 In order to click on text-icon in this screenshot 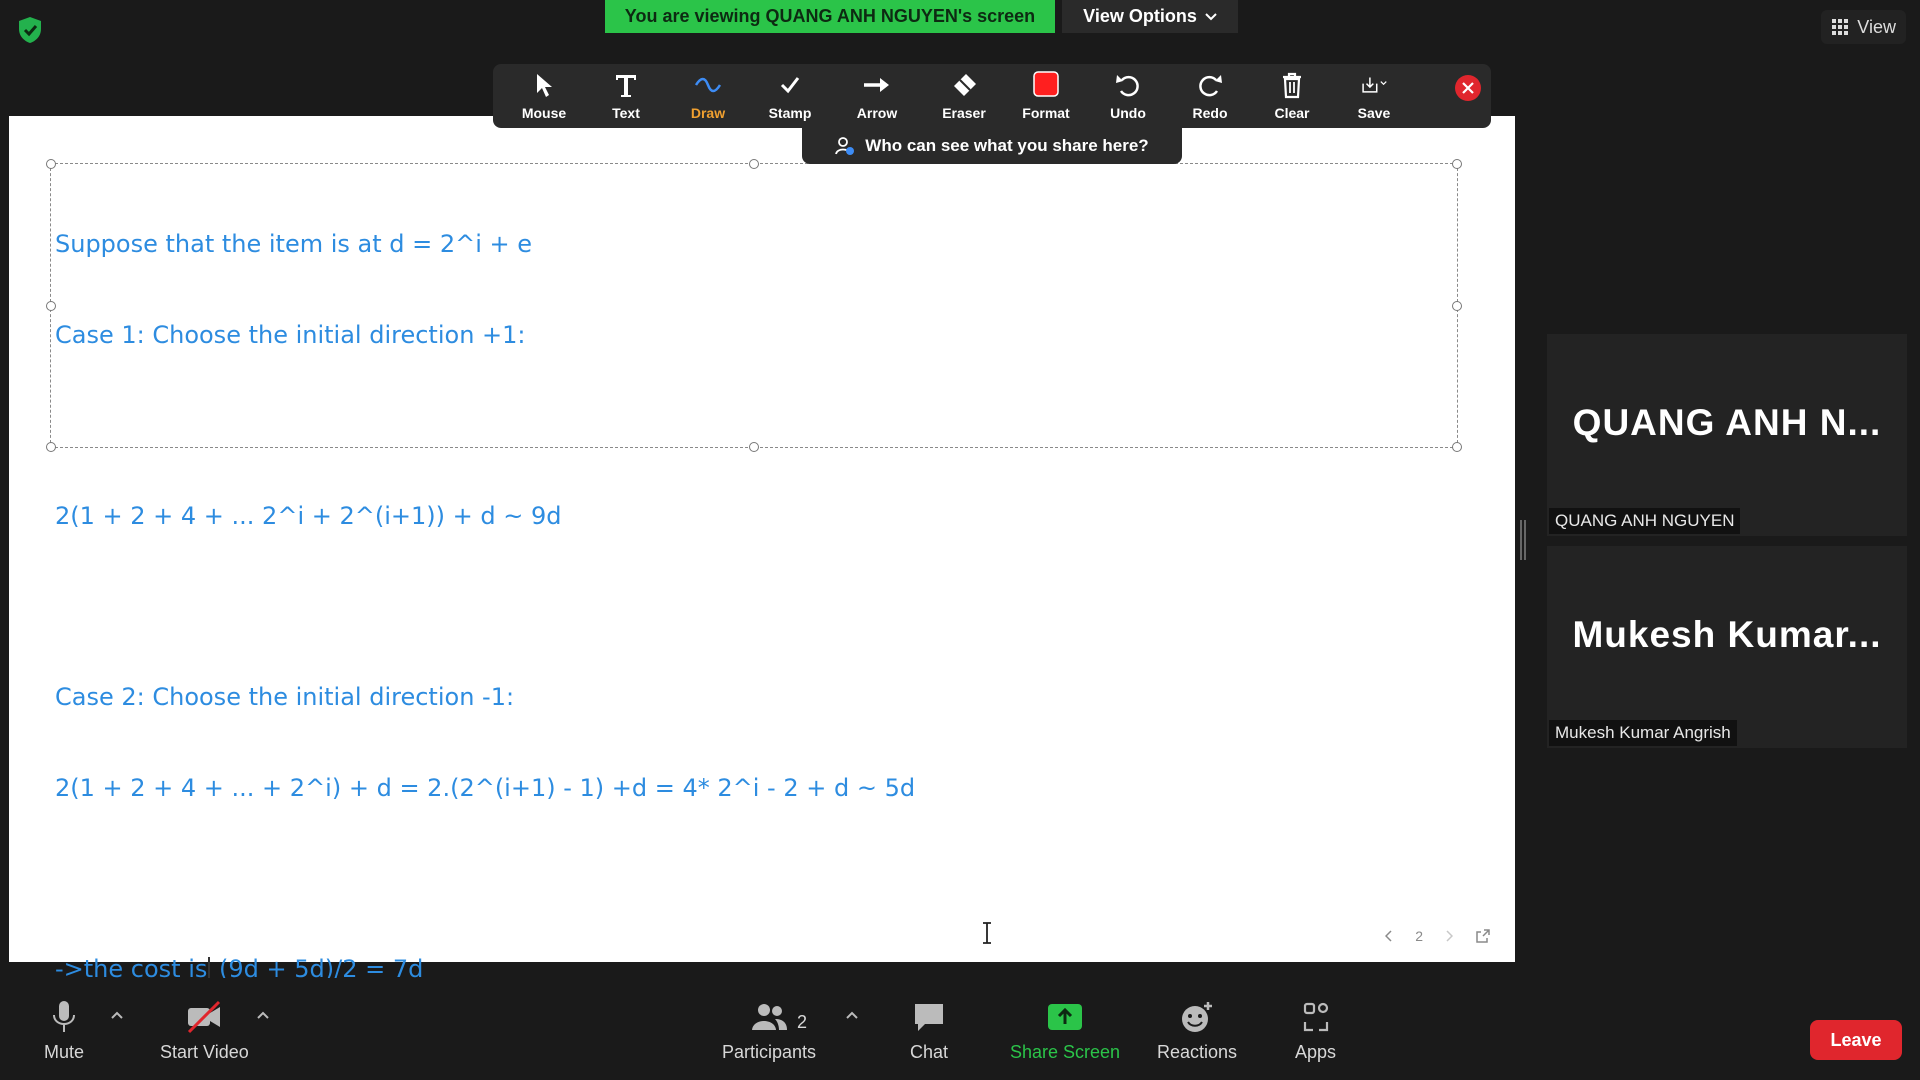, I will do `click(626, 86)`.